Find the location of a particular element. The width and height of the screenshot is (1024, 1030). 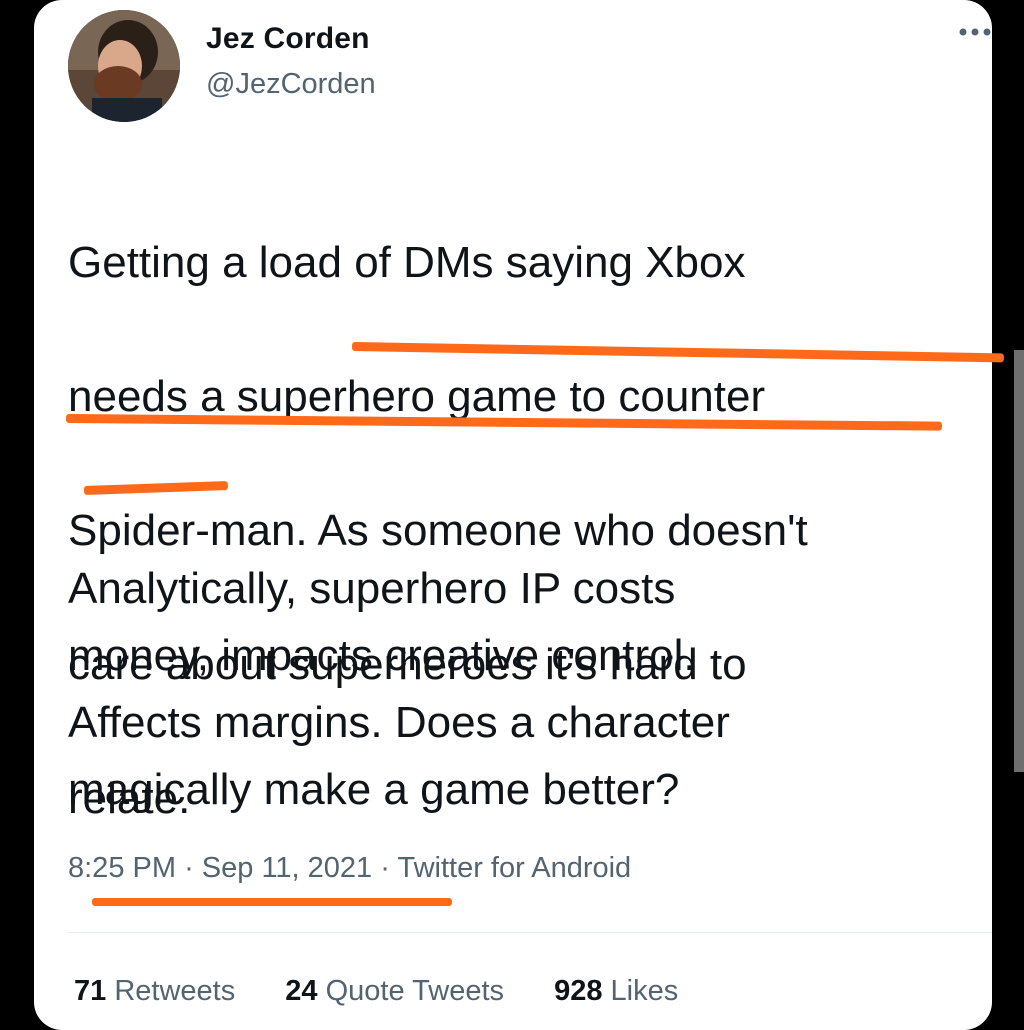

tweet-source: Twitter for Android is located at coordinates (514, 868).